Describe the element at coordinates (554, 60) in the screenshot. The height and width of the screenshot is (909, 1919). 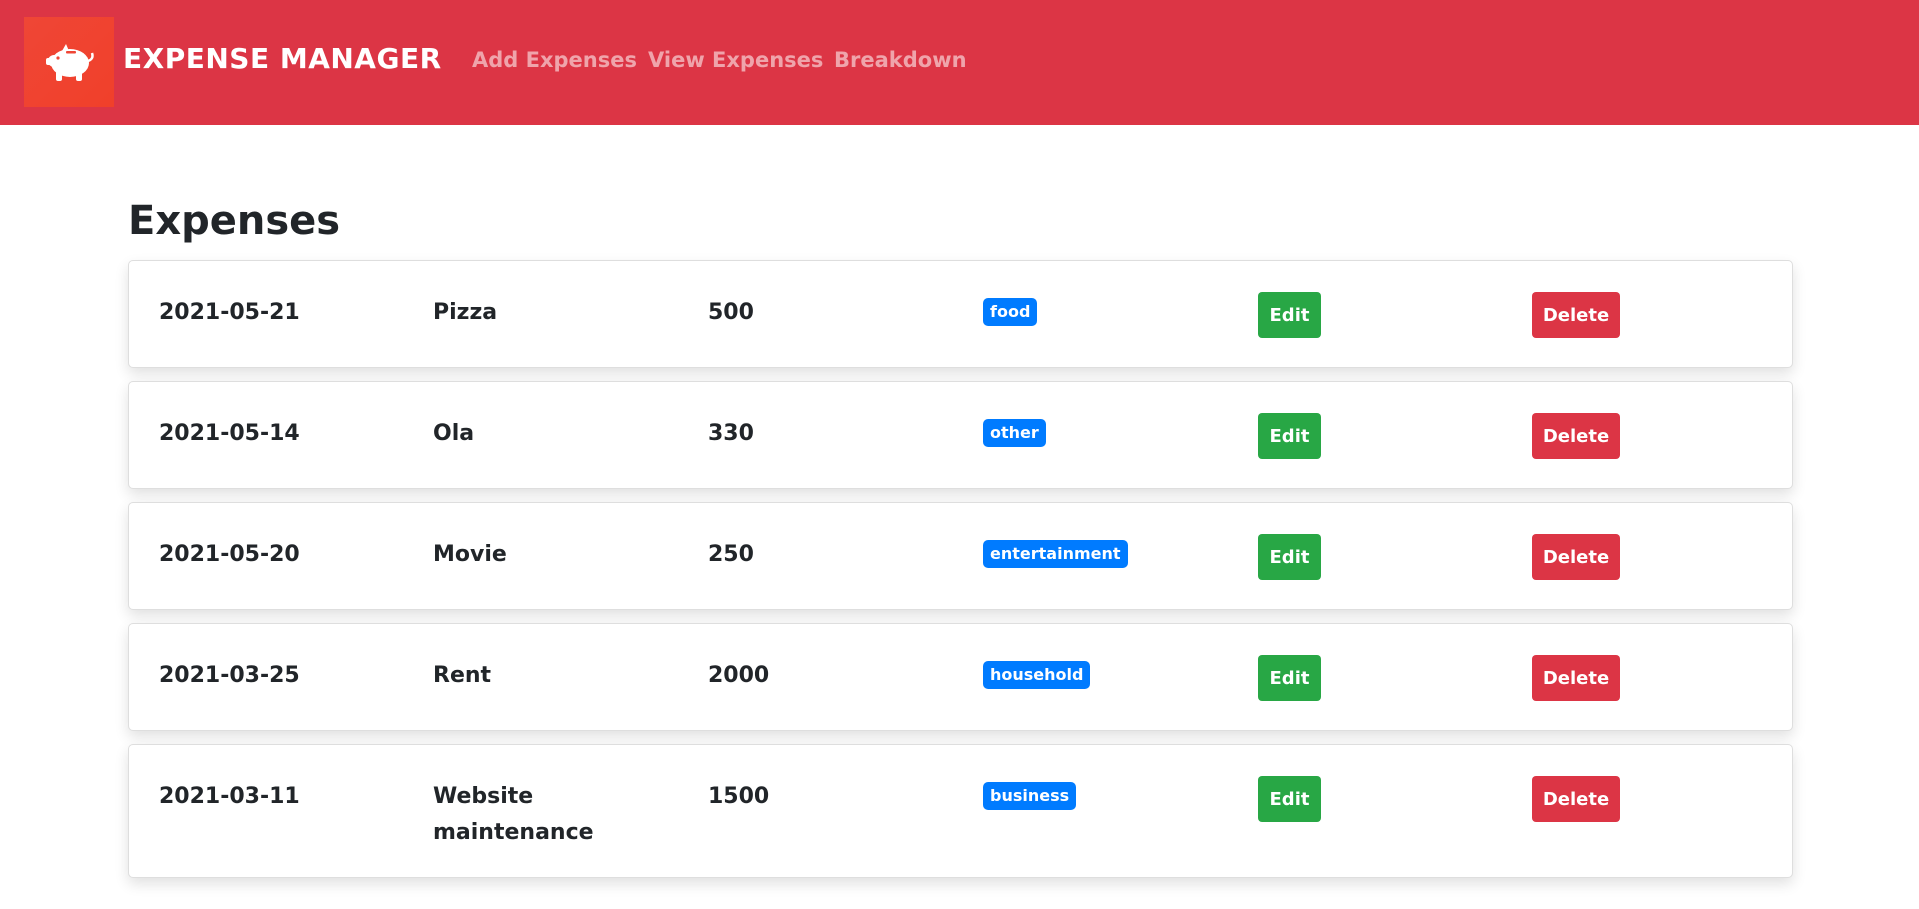
I see `nav-add-expenses: Add Expenses` at that location.